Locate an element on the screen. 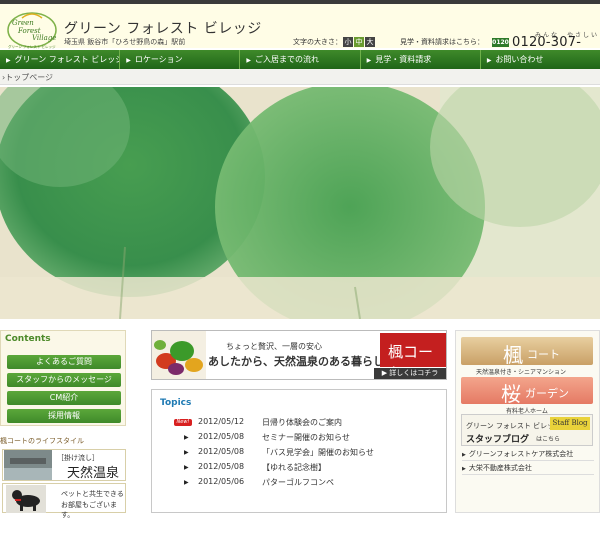  site-title: グリーン フォレスト ビレッジ is located at coordinates (163, 29).